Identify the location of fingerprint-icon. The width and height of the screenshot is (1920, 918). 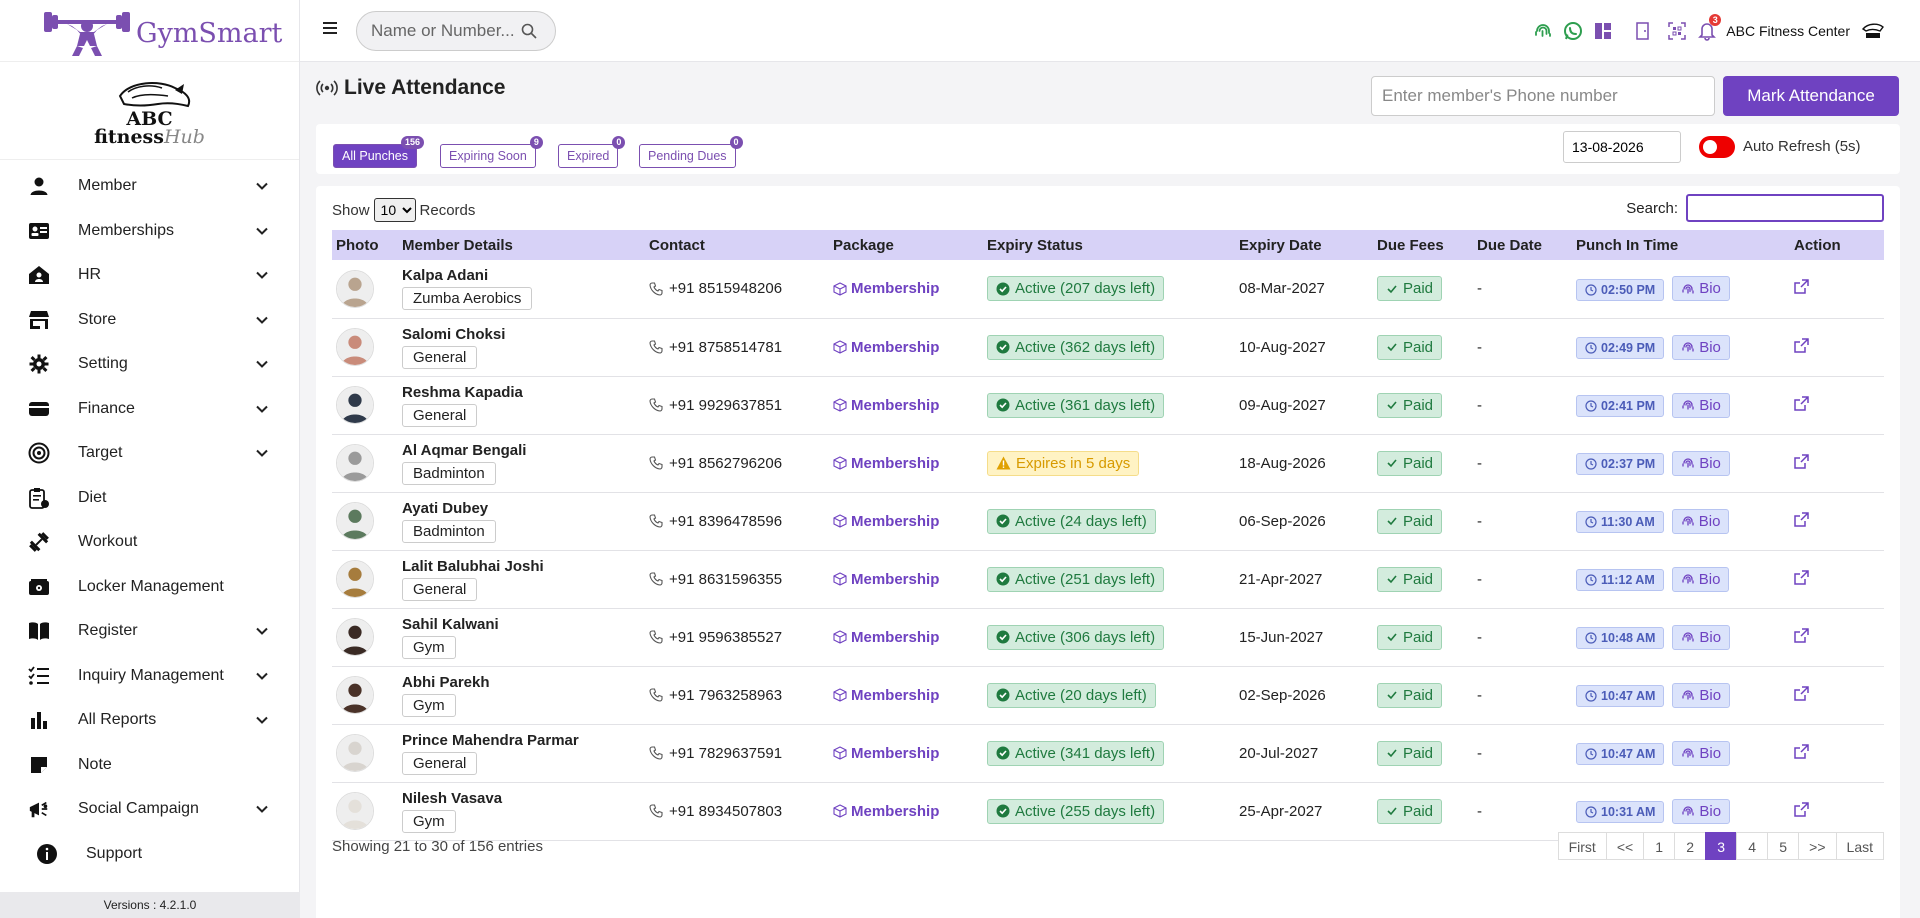
(1543, 31).